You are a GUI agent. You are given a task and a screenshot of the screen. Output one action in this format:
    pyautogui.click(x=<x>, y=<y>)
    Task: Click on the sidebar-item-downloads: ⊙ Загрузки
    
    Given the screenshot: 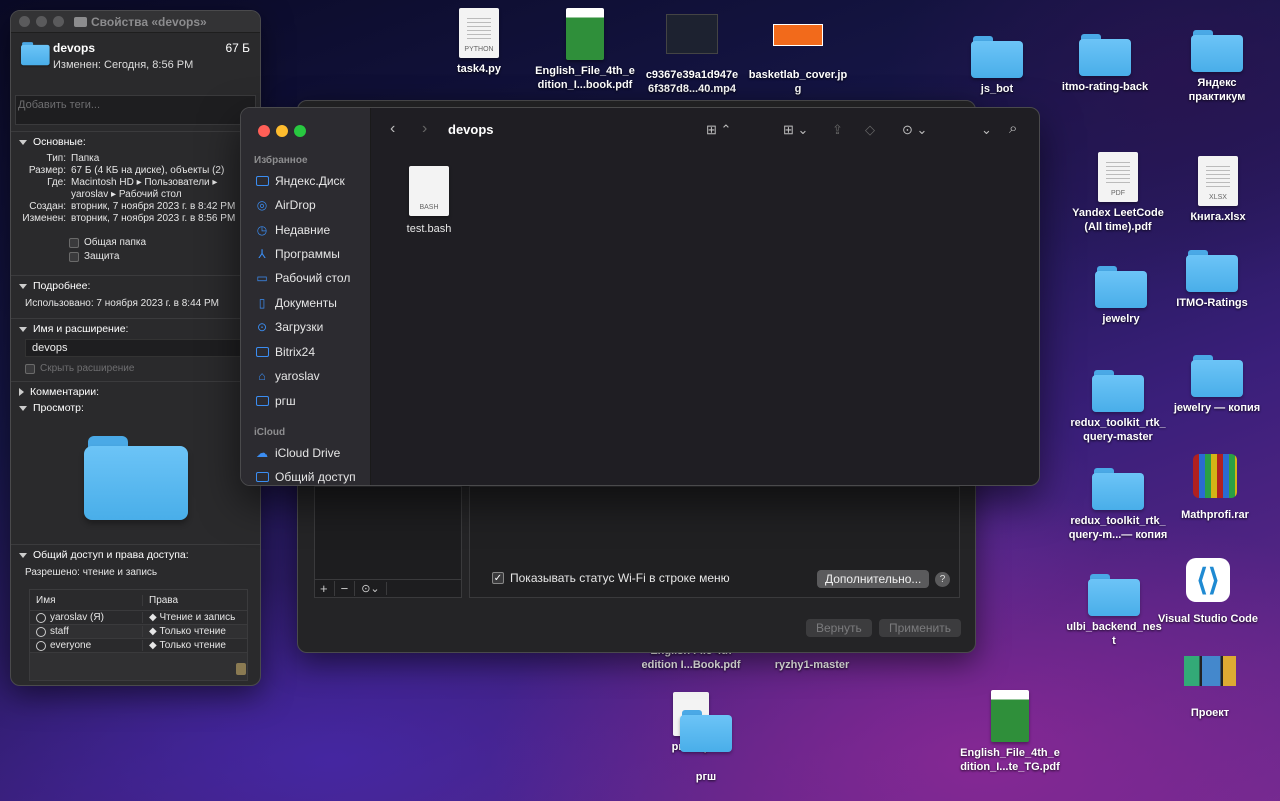 What is the action you would take?
    pyautogui.click(x=289, y=327)
    